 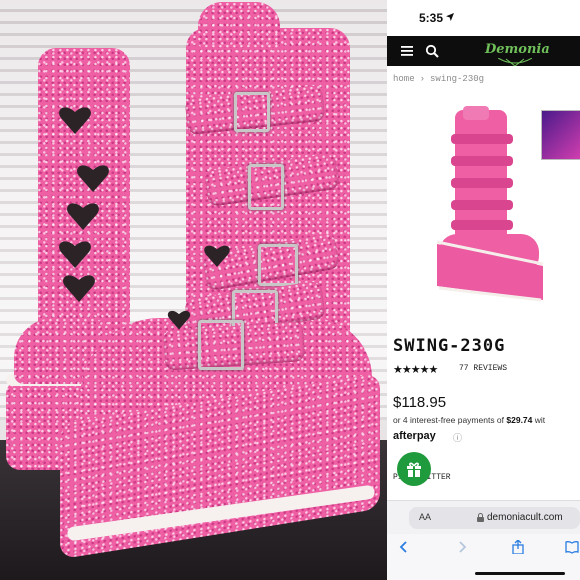 What do you see at coordinates (432, 51) in the screenshot?
I see `search-icon` at bounding box center [432, 51].